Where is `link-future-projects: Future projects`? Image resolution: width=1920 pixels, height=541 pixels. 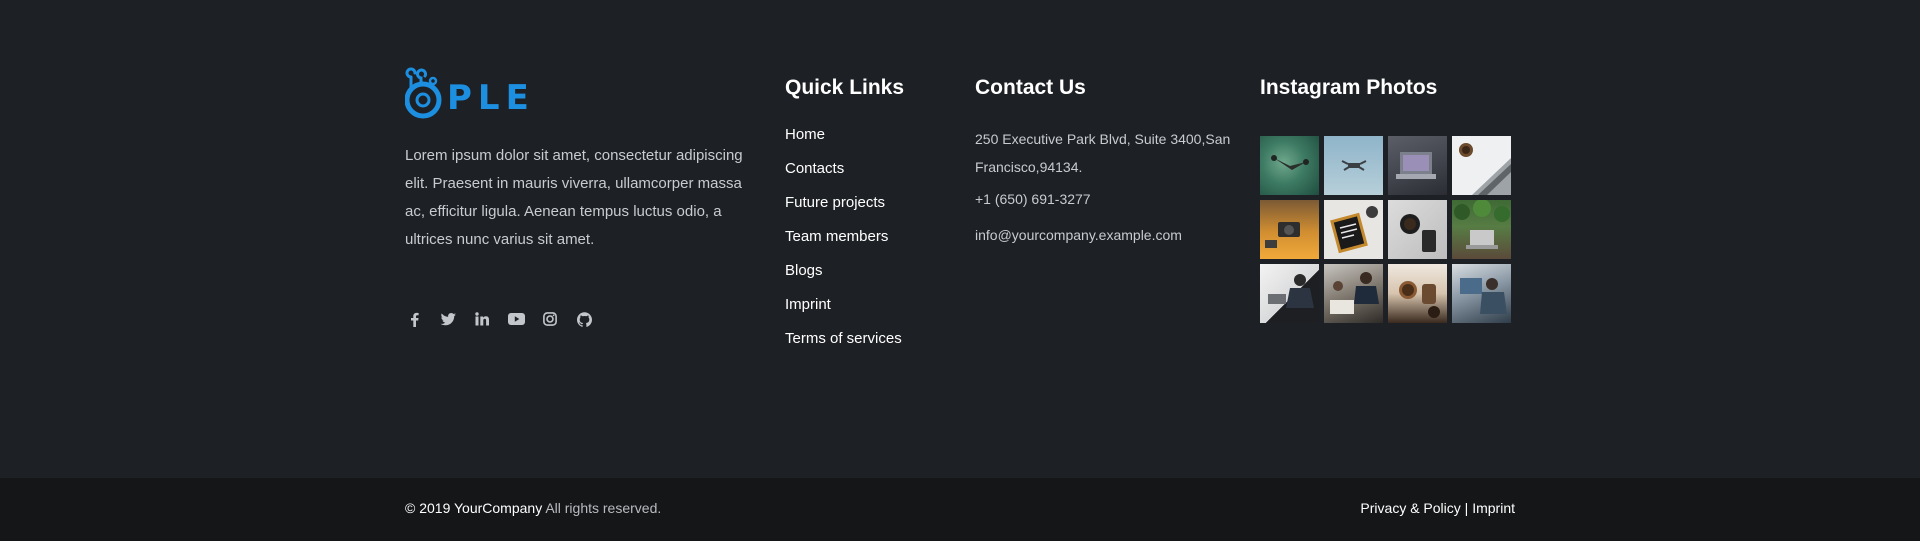
link-future-projects: Future projects is located at coordinates (835, 202).